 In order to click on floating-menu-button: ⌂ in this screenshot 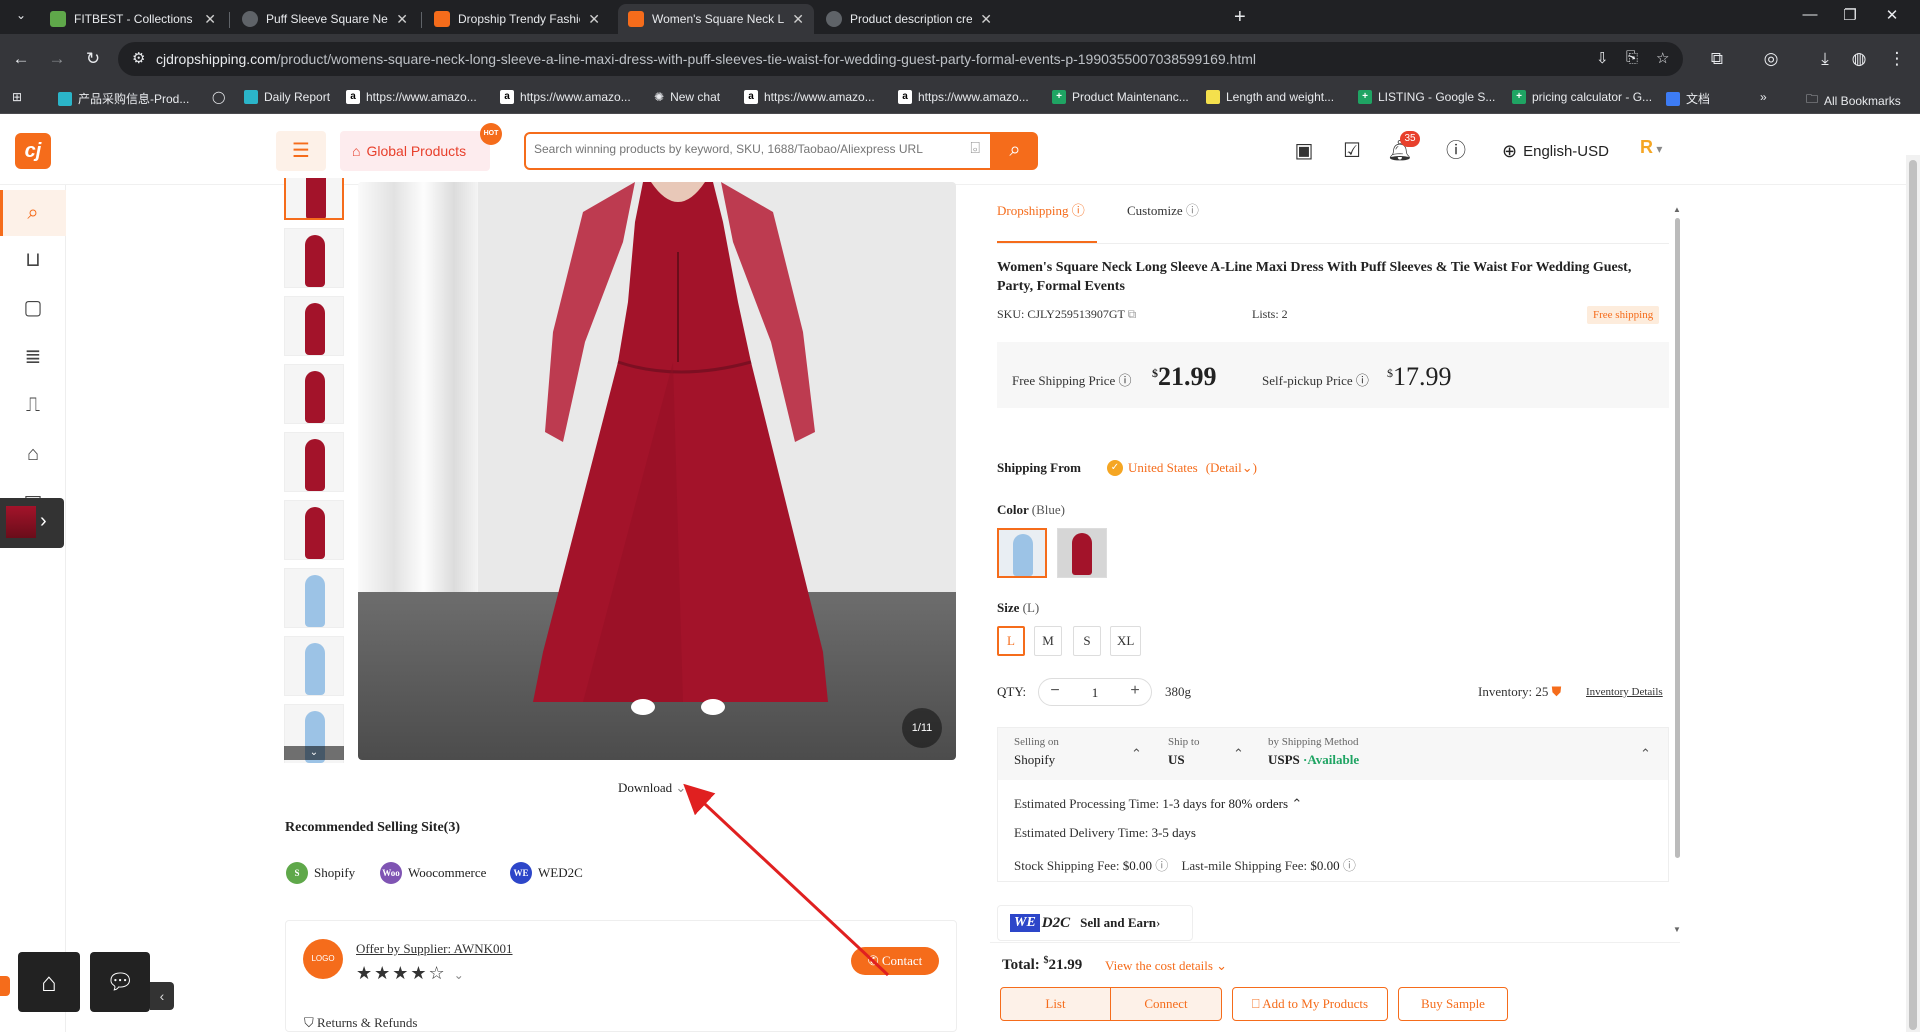, I will do `click(49, 982)`.